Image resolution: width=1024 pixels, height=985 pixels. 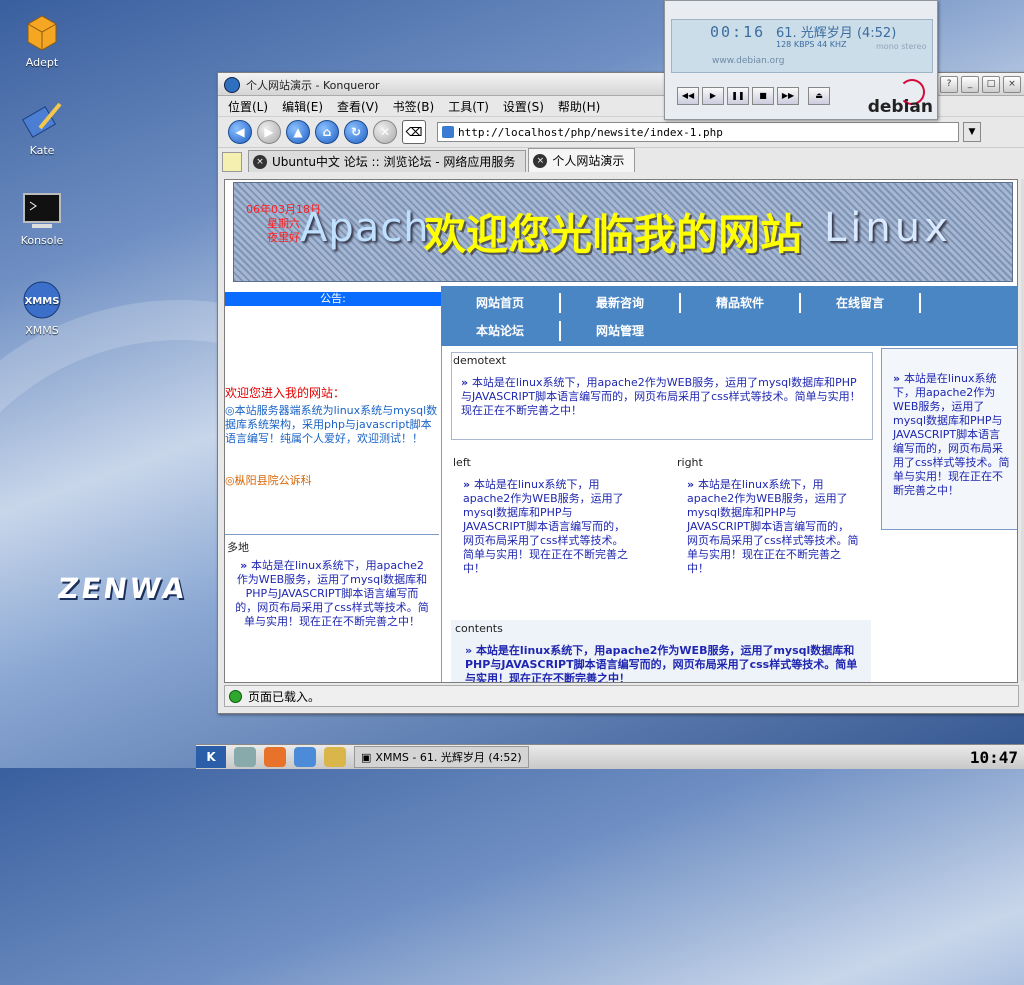 What do you see at coordinates (333, 299) in the screenshot?
I see `notice-header: 公告:` at bounding box center [333, 299].